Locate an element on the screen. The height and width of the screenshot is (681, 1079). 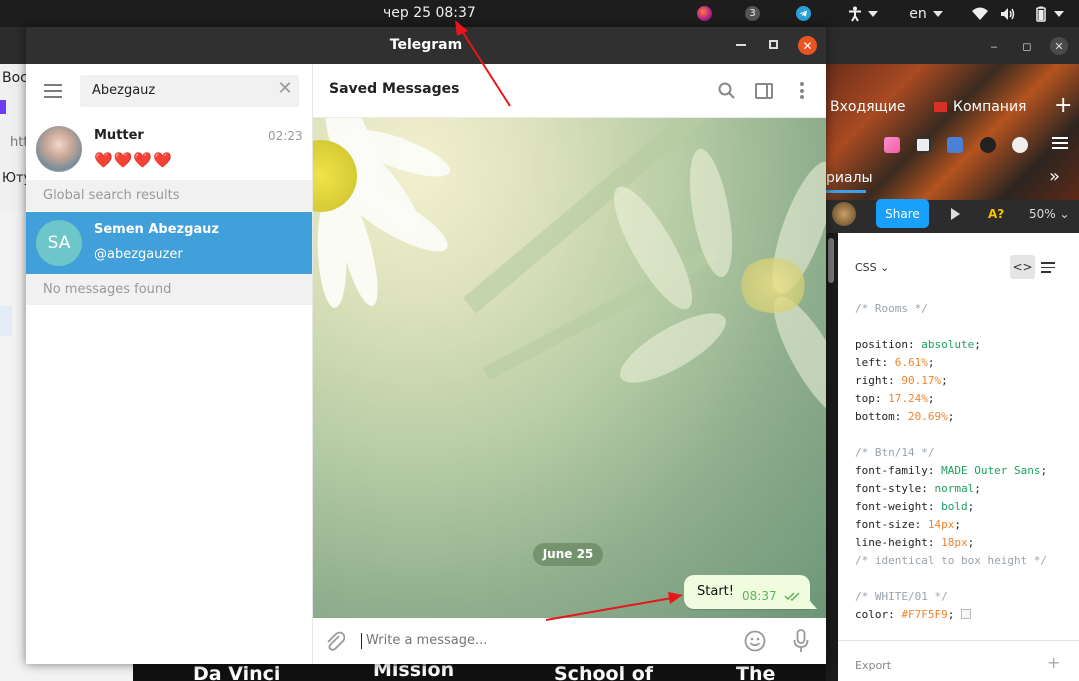
search-icon is located at coordinates (726, 90).